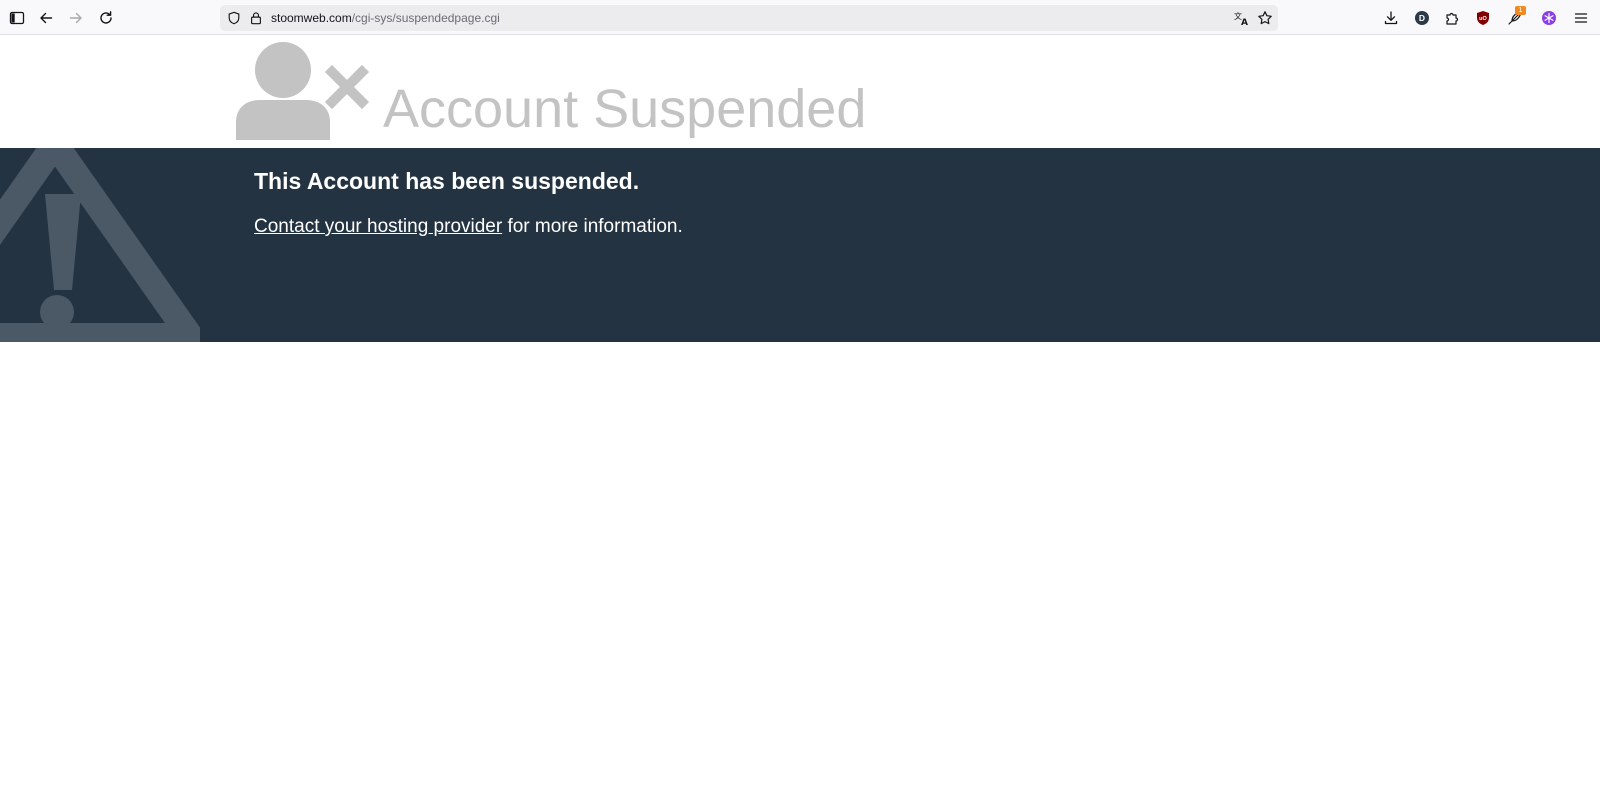 This screenshot has height=786, width=1600. I want to click on sidebar-icon, so click(17, 18).